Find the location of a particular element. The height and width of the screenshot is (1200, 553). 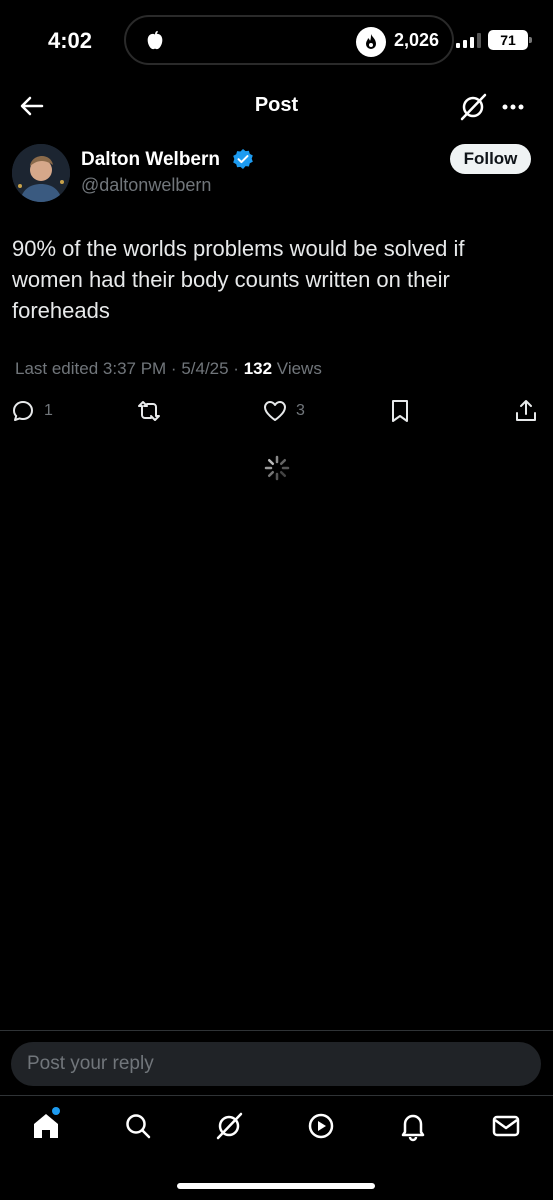

home-indicator is located at coordinates (276, 1186).